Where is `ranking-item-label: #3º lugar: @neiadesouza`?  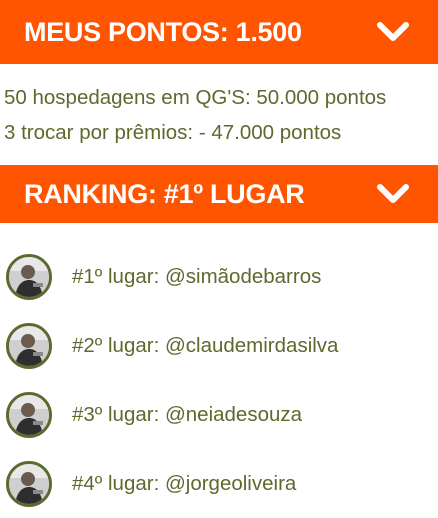
ranking-item-label: #3º lugar: @neiadesouza is located at coordinates (187, 414).